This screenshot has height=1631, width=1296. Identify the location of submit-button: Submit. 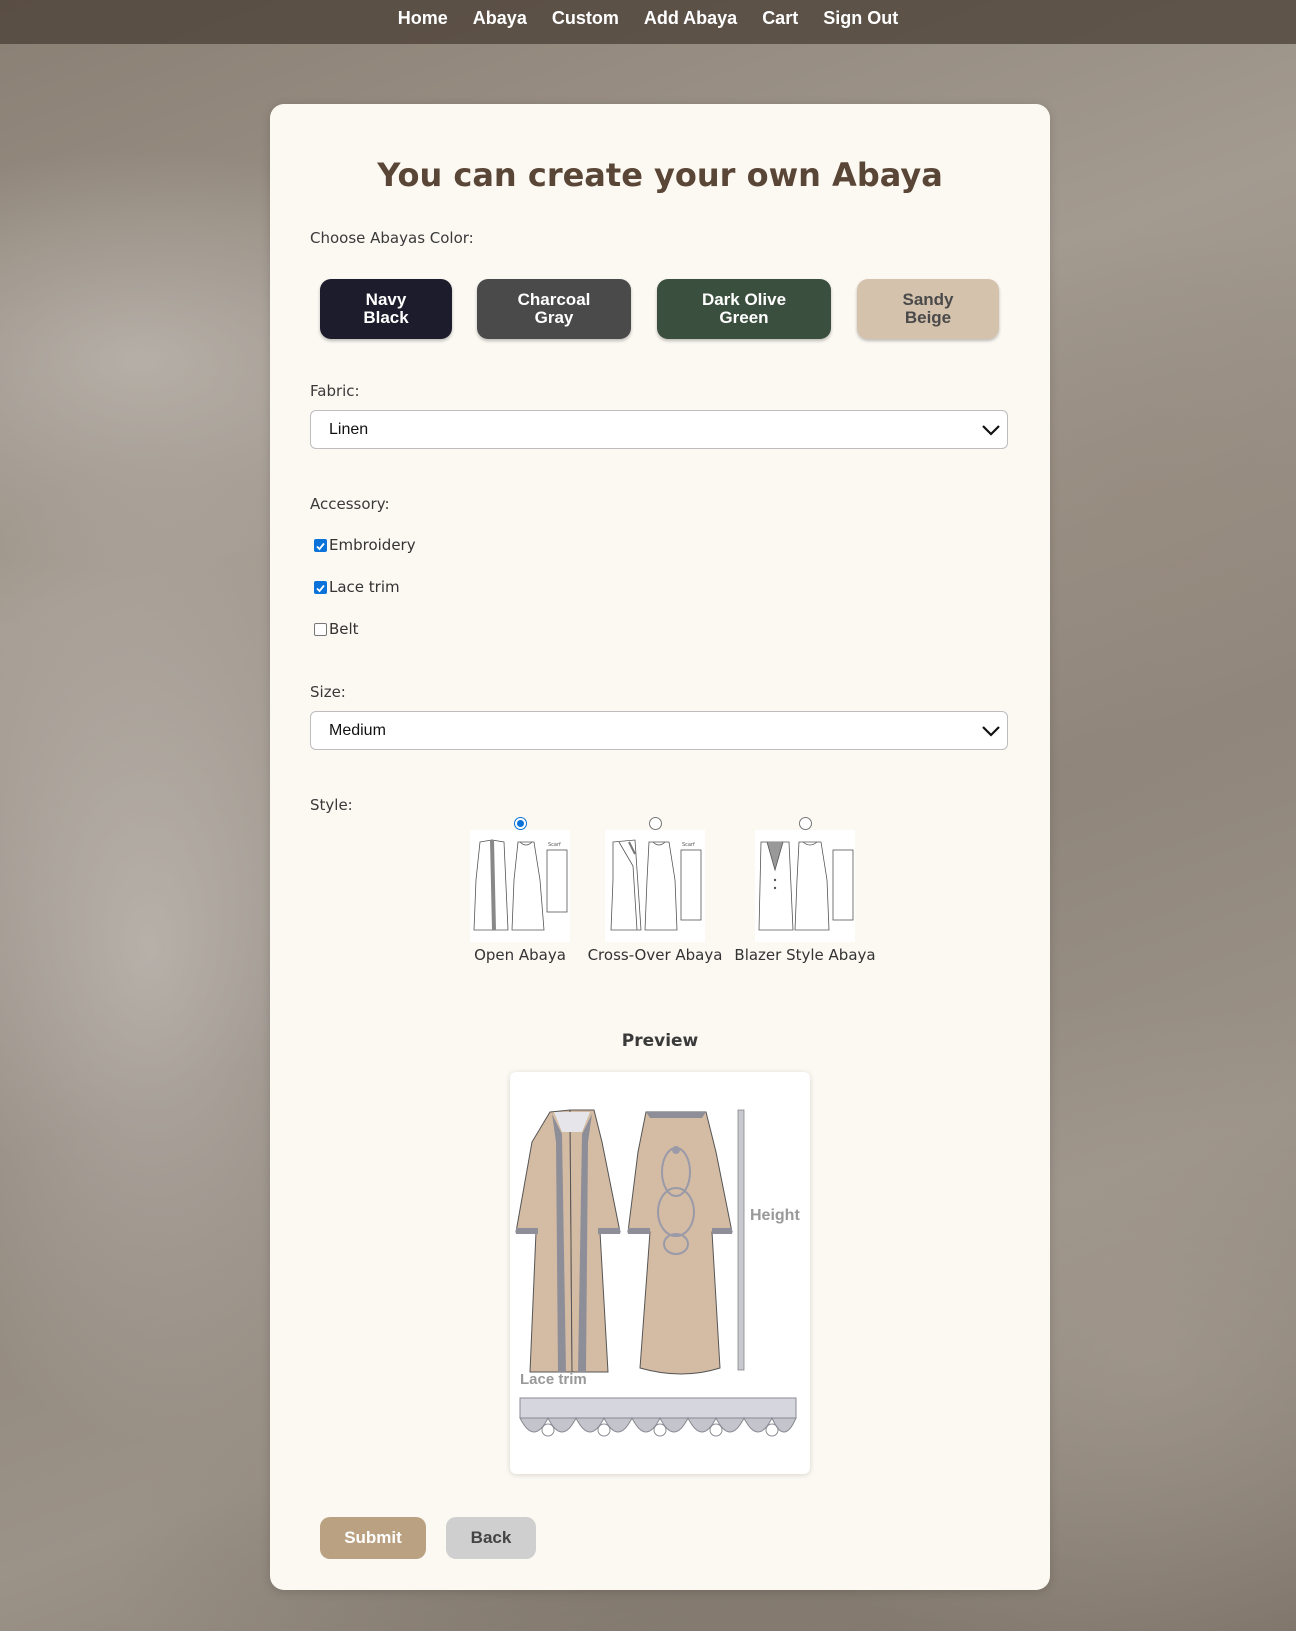
(373, 1538).